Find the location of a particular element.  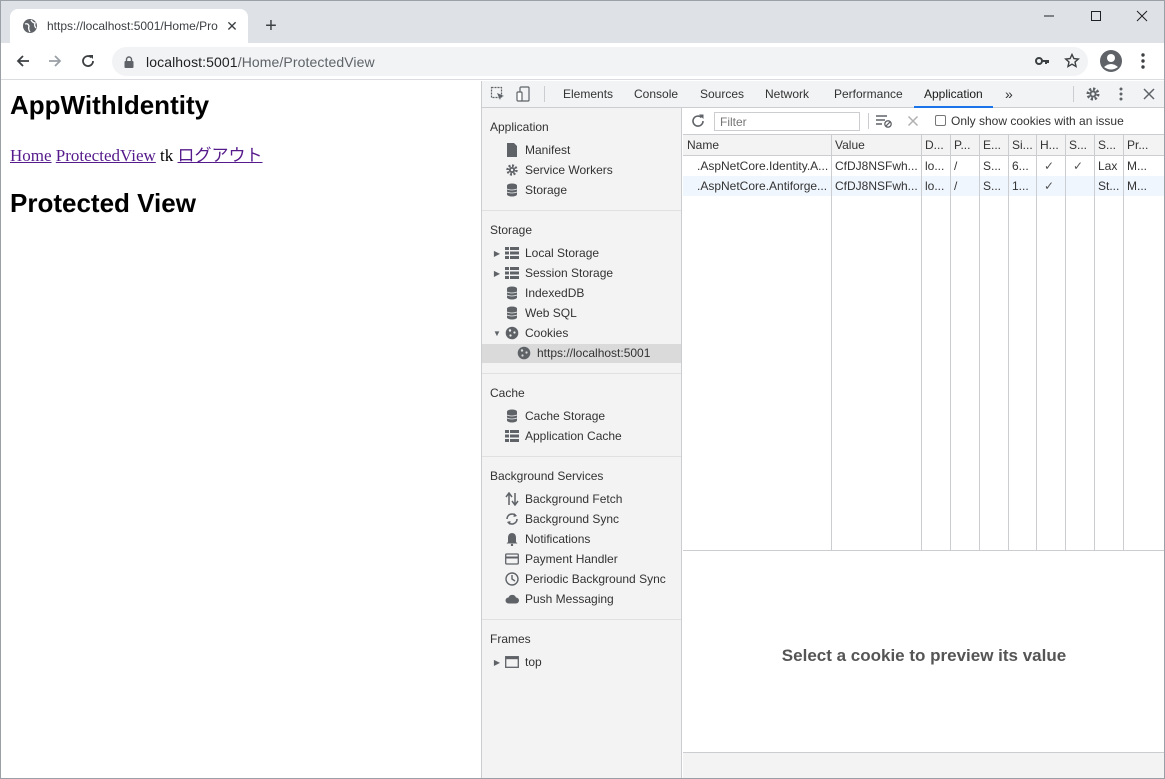

collapse-arrow-icon: ▼ is located at coordinates (497, 333).